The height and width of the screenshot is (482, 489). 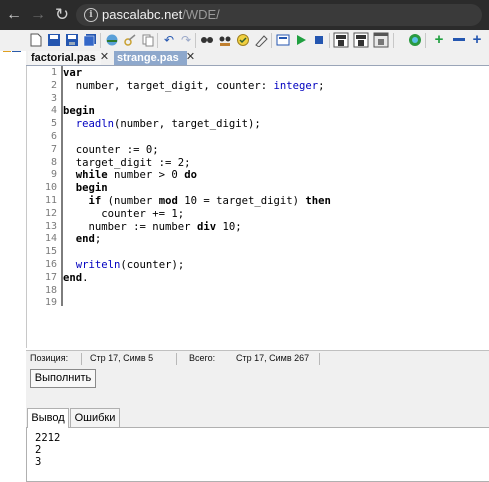 I want to click on compile-icon, so click(x=283, y=40).